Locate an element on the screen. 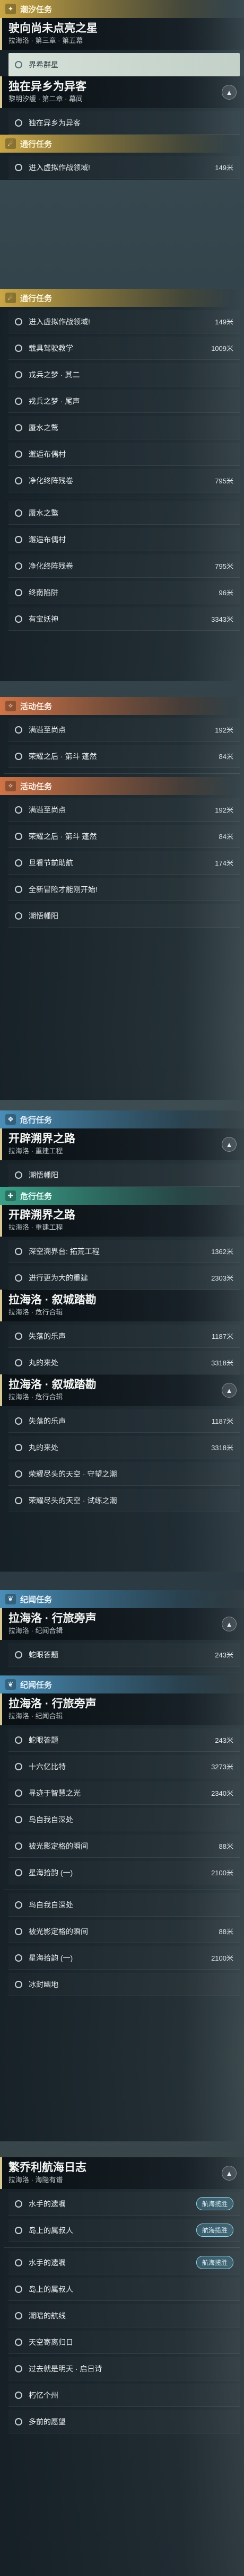 The image size is (244, 2576). objective-label: 失落的乐声 is located at coordinates (48, 1335).